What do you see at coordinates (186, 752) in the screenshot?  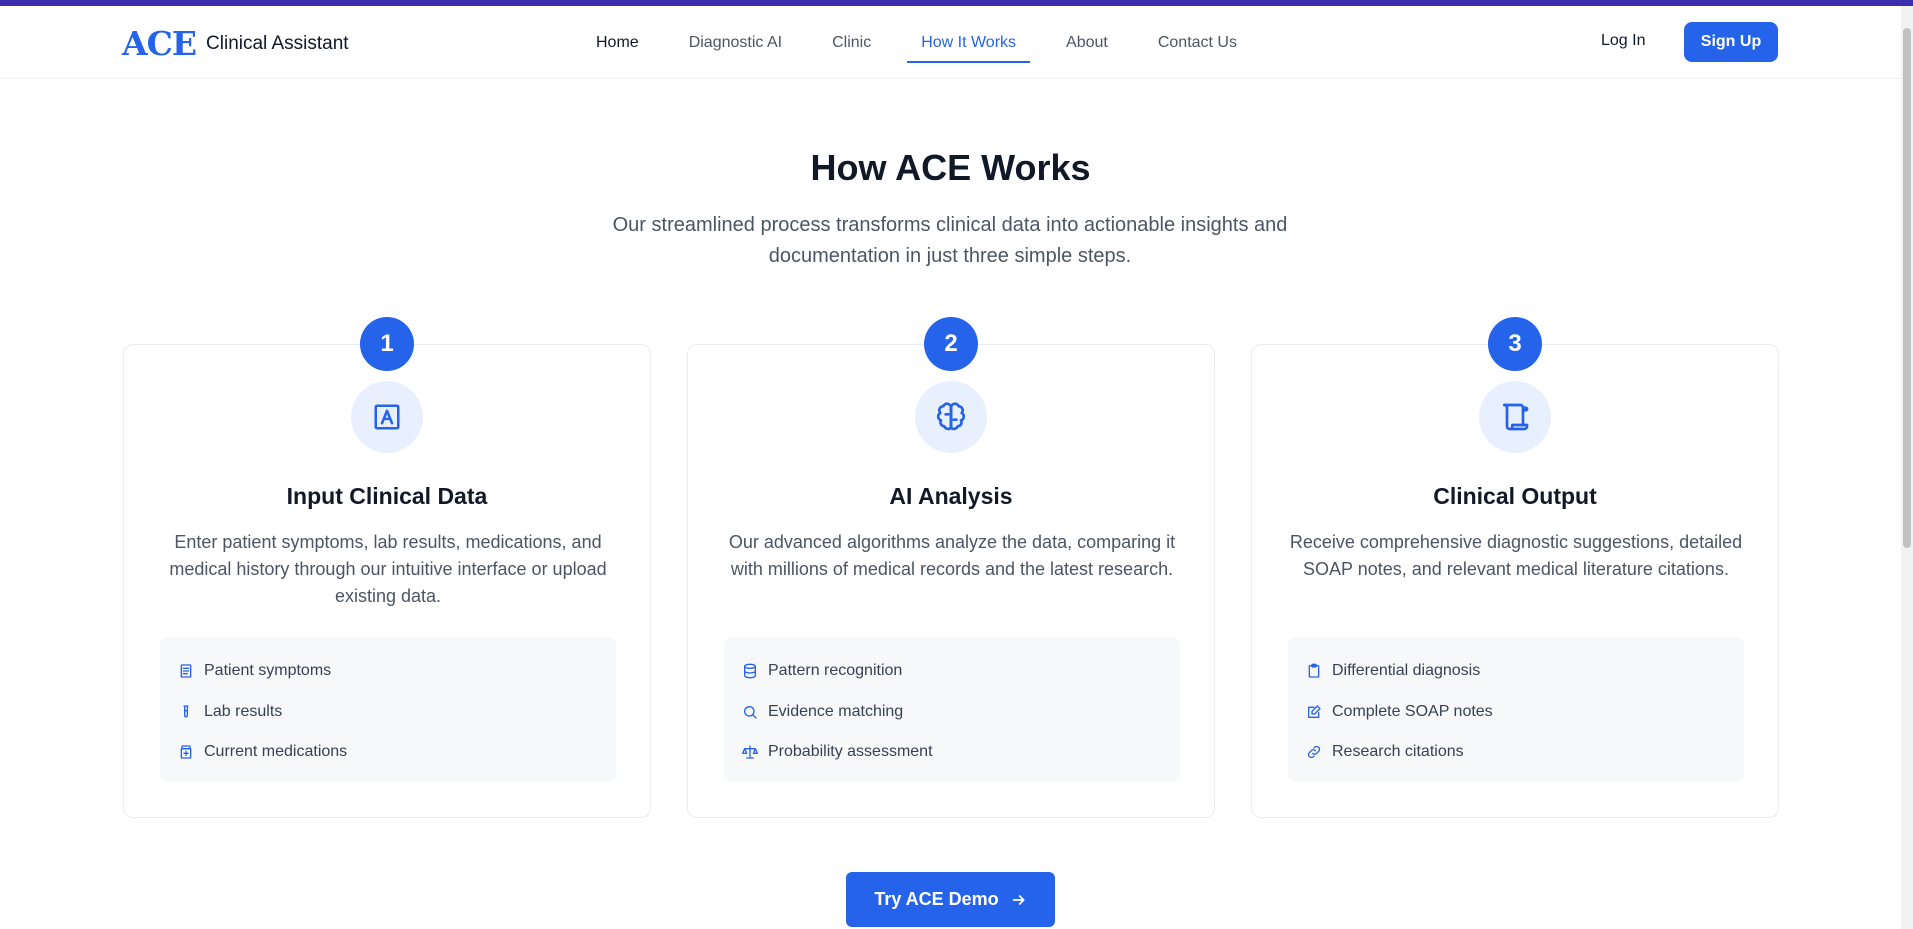 I see `pill-bottle-icon` at bounding box center [186, 752].